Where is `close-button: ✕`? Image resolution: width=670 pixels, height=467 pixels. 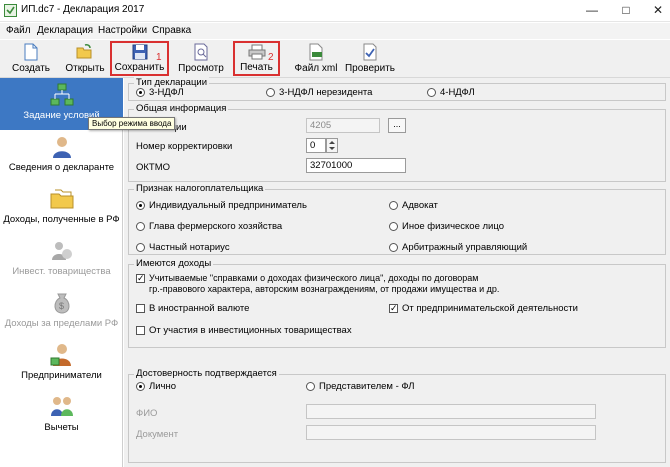
close-button: ✕ is located at coordinates (658, 10).